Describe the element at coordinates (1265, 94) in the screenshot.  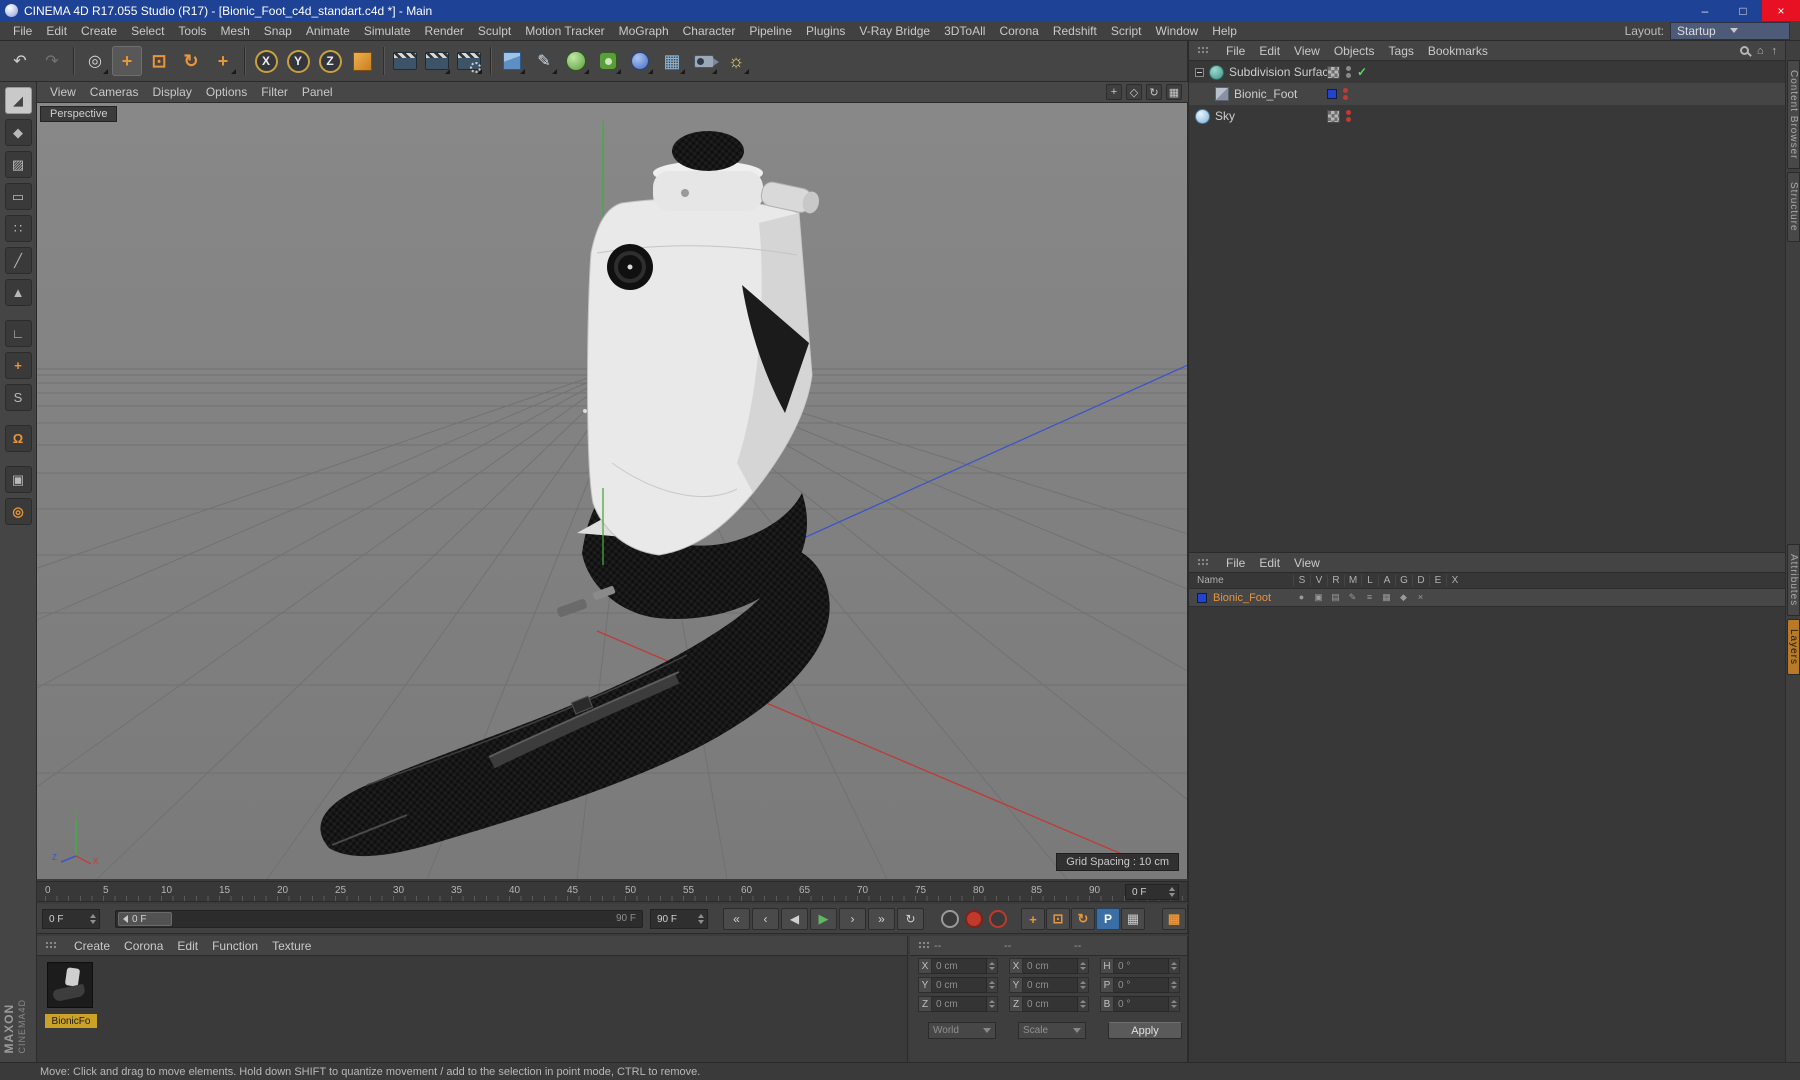
I see `object-name: Bionic_Foot` at that location.